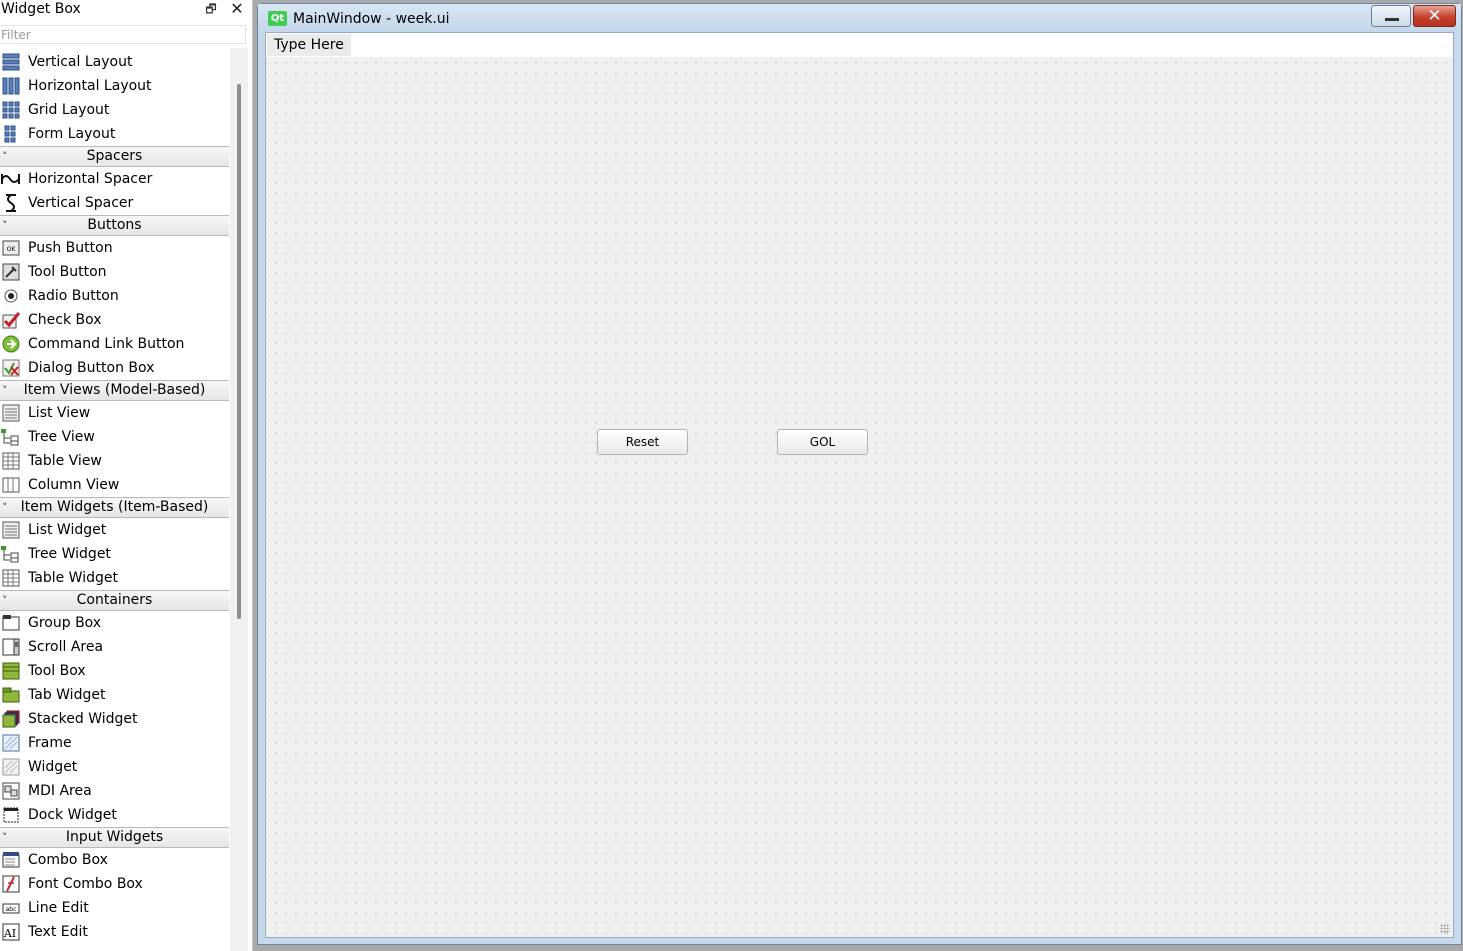 Image resolution: width=1463 pixels, height=951 pixels. I want to click on widget-item-label: Column View, so click(74, 485).